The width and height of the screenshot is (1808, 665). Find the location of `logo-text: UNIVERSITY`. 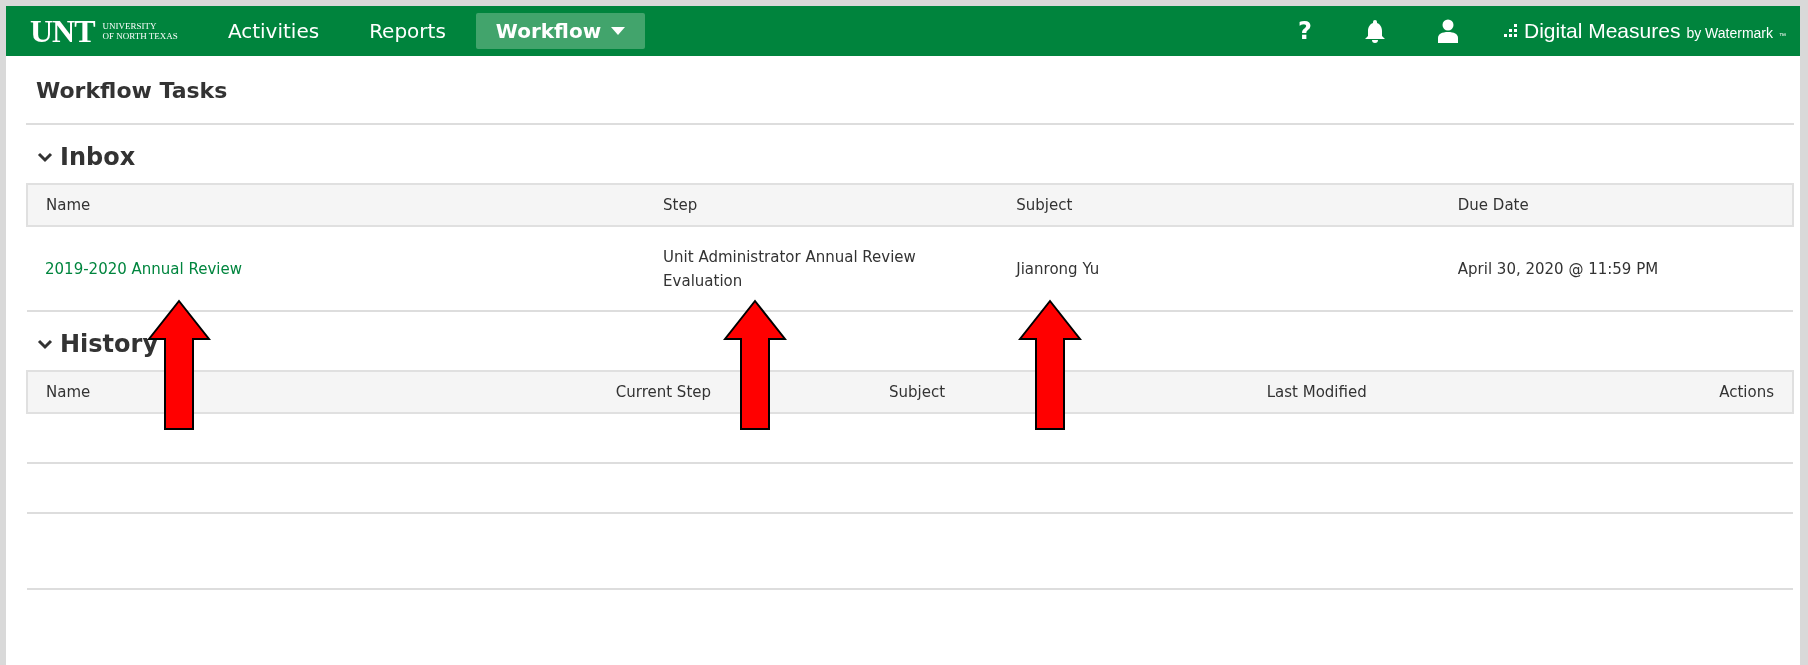

logo-text: UNIVERSITY is located at coordinates (130, 26).